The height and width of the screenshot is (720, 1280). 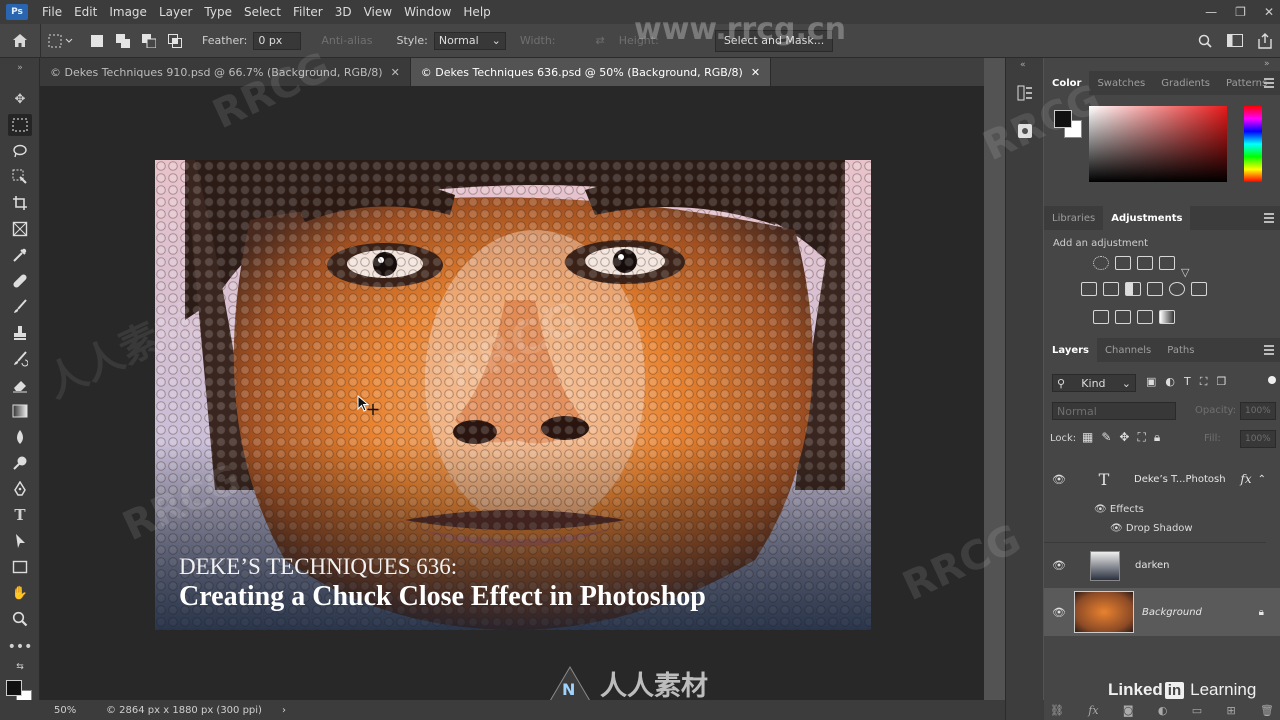 What do you see at coordinates (476, 12) in the screenshot?
I see `menu-help: Help` at bounding box center [476, 12].